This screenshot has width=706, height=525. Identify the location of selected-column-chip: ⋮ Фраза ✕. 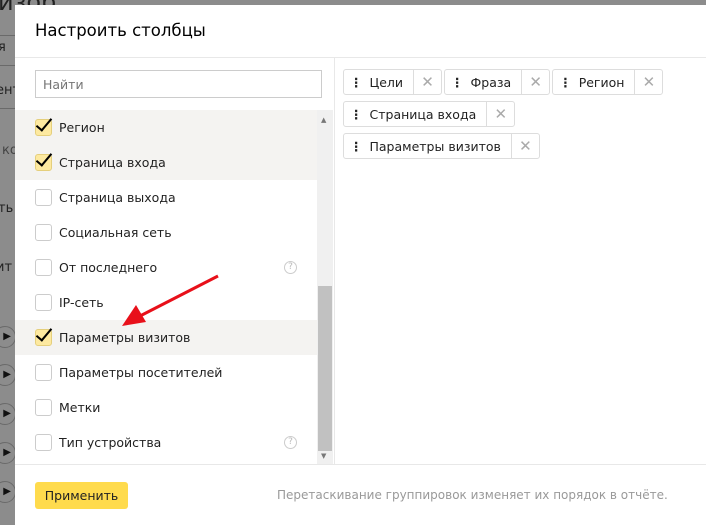
(497, 82).